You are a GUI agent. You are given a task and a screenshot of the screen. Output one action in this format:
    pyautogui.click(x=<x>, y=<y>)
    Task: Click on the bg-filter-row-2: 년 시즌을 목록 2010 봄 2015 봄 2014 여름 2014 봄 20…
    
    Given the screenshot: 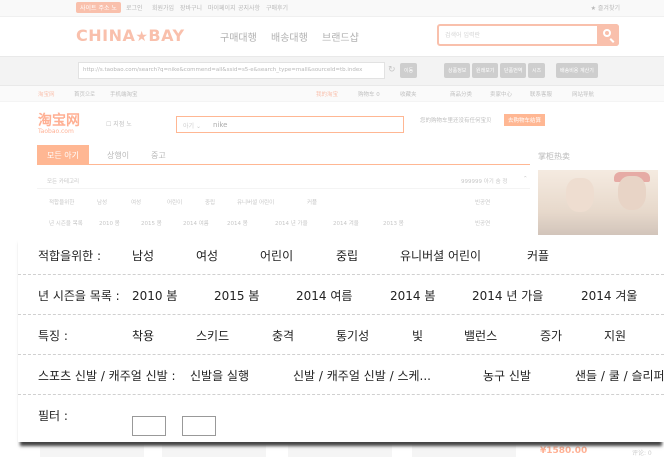 What is the action you would take?
    pyautogui.click(x=283, y=224)
    